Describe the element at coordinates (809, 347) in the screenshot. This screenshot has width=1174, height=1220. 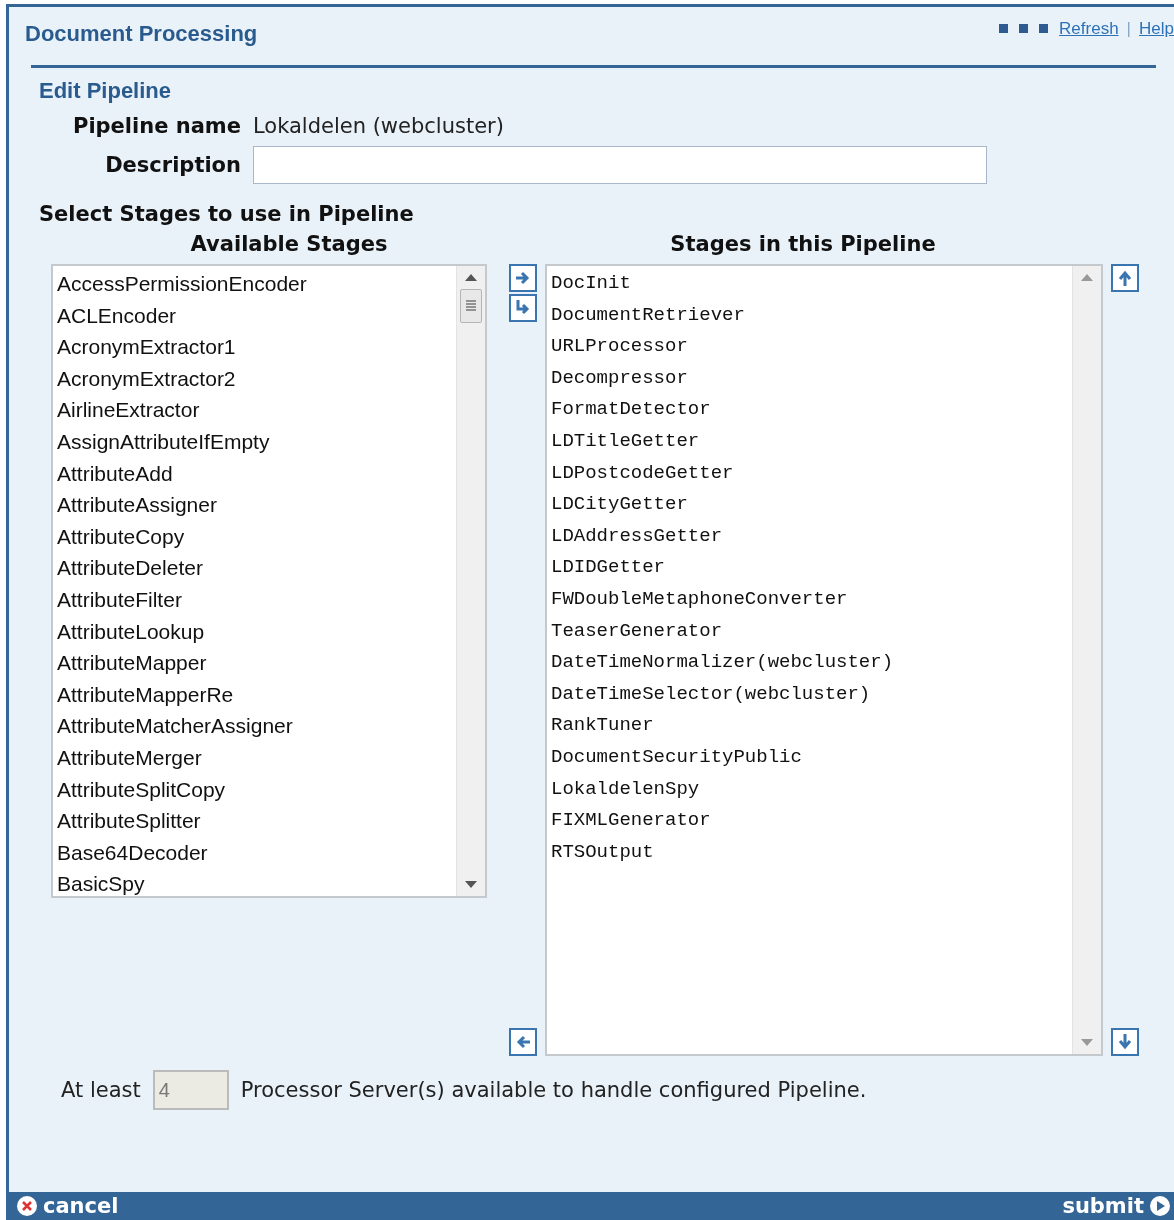
I see `list-item: URLProcessor` at that location.